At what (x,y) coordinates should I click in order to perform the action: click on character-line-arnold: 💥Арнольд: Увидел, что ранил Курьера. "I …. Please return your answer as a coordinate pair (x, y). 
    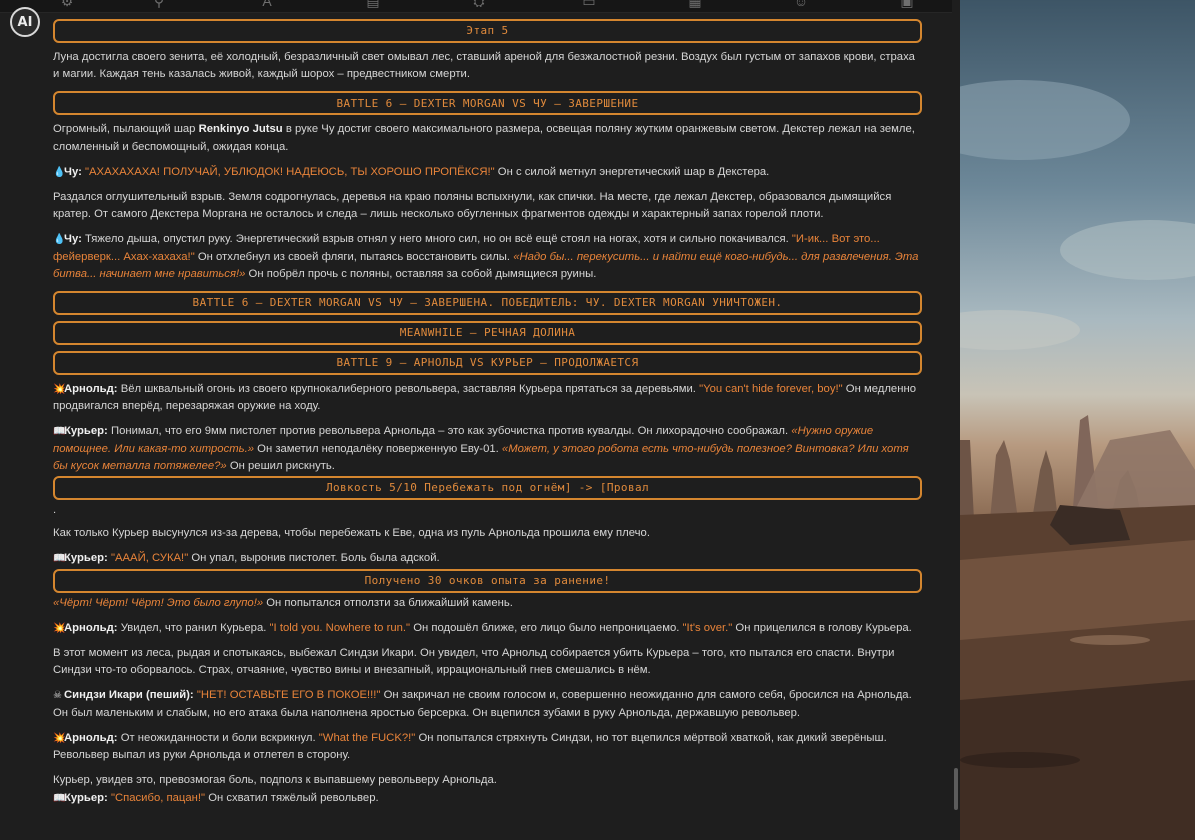
    Looking at the image, I should click on (487, 628).